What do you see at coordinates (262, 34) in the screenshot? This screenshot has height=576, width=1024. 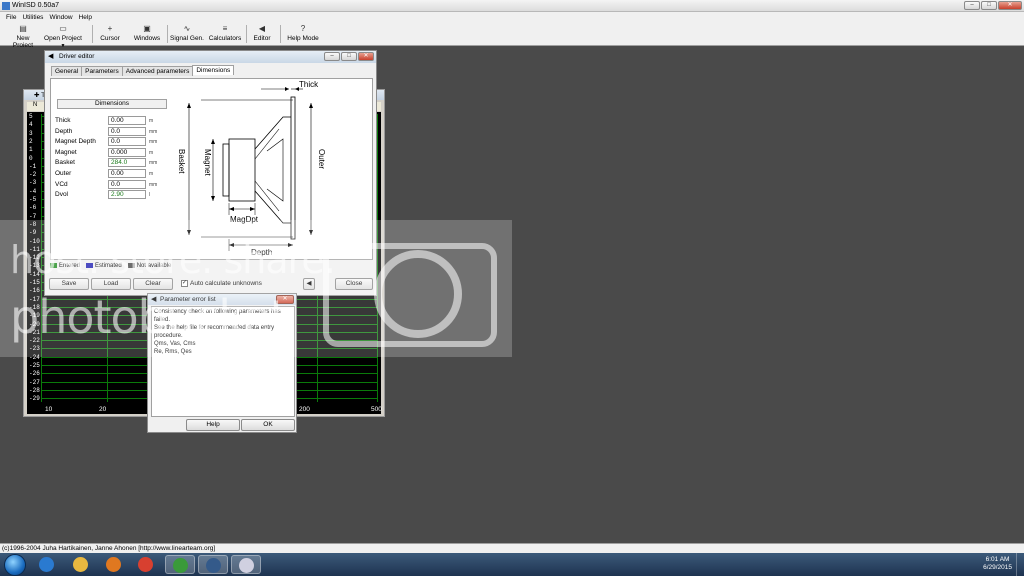 I see `editor-button: ◀ Editor` at bounding box center [262, 34].